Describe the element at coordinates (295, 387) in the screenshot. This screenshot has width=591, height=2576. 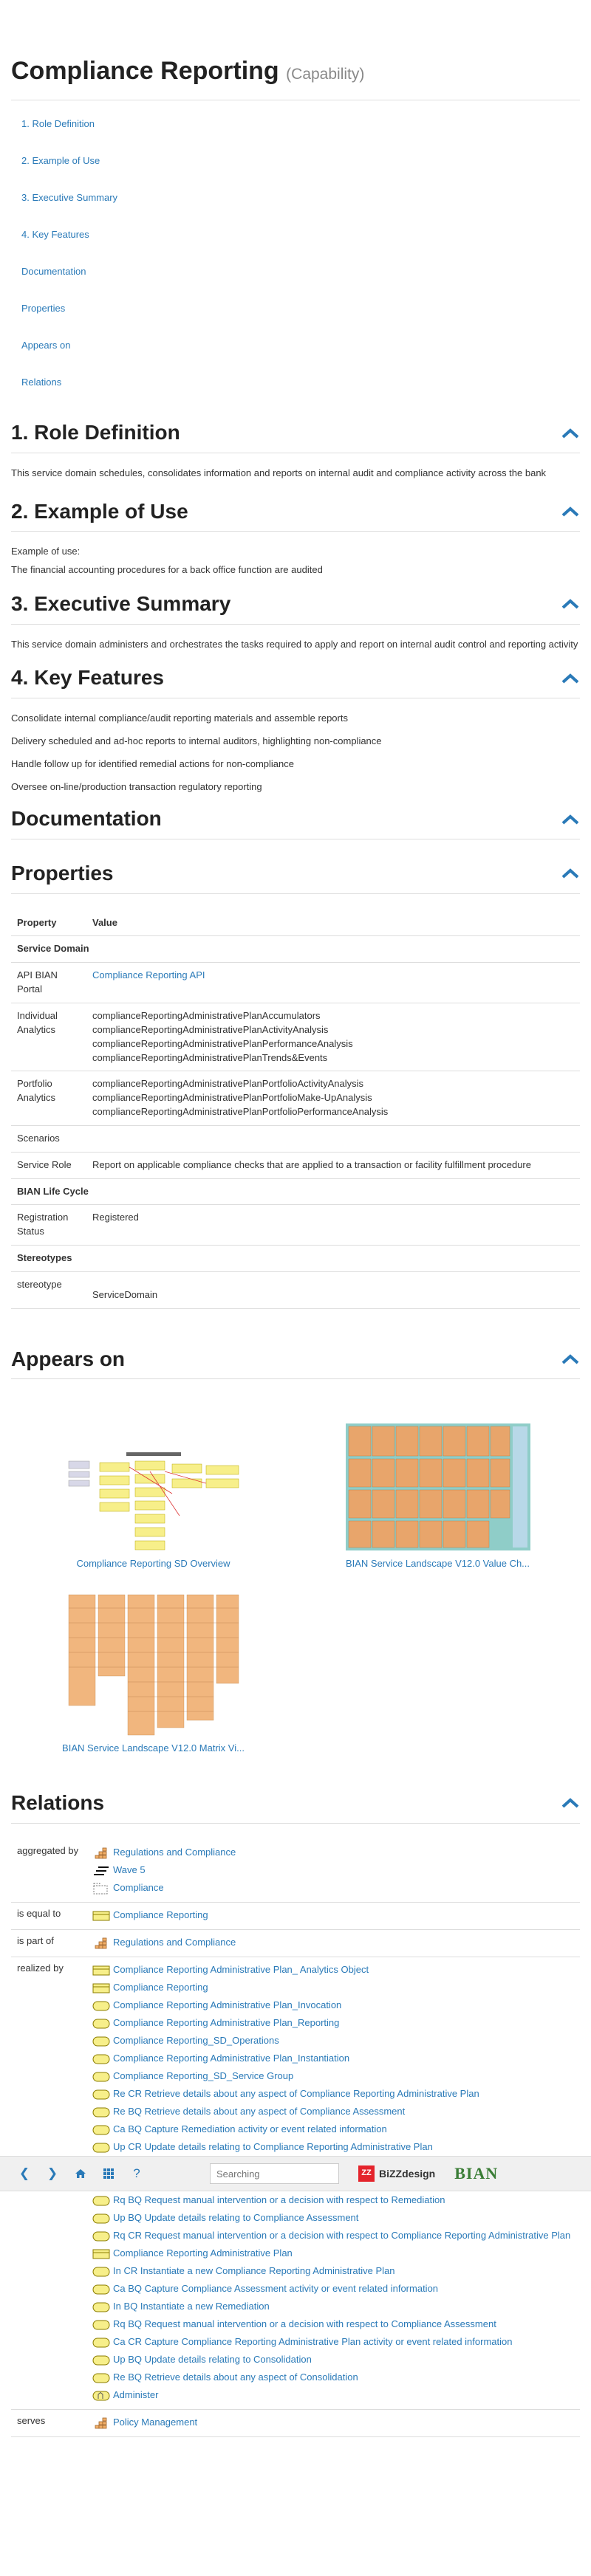
I see `toc-link-relations: Relations` at that location.